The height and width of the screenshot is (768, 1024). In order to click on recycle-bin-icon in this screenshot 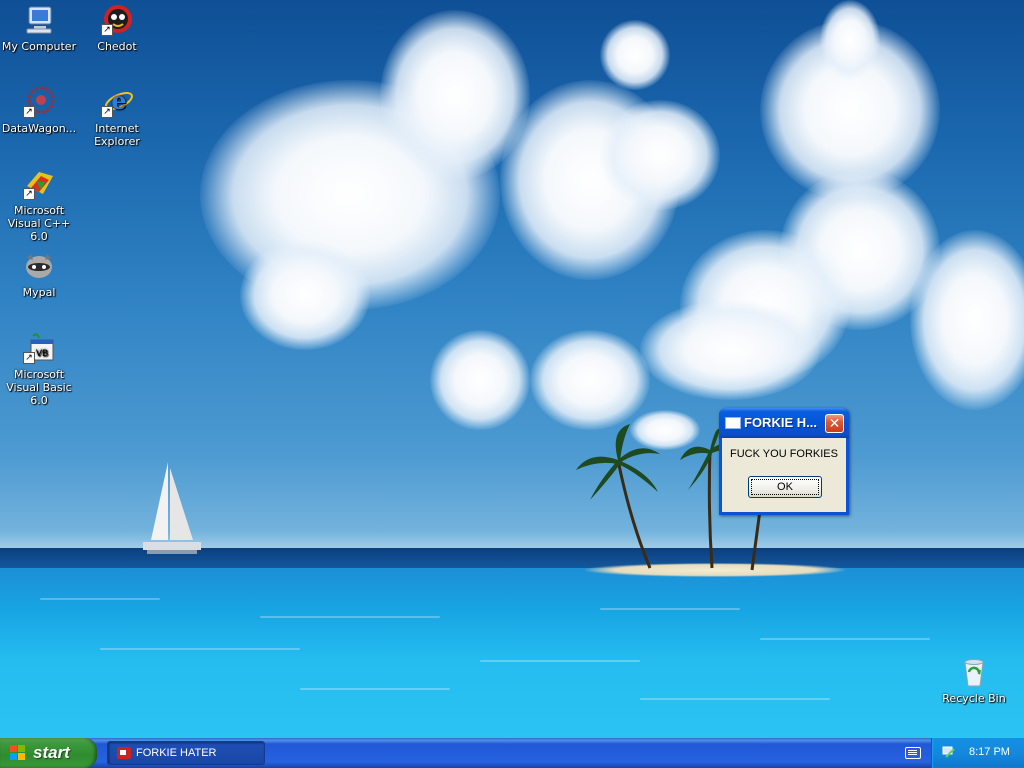, I will do `click(974, 672)`.